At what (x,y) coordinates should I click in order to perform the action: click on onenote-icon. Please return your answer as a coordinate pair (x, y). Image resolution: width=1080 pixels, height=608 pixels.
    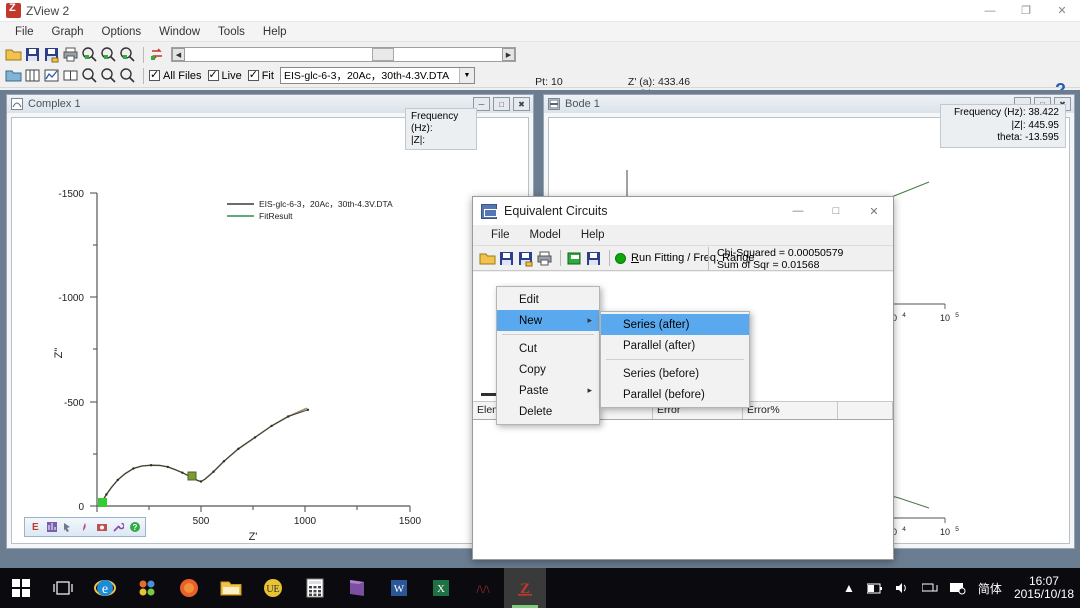
    Looking at the image, I should click on (357, 588).